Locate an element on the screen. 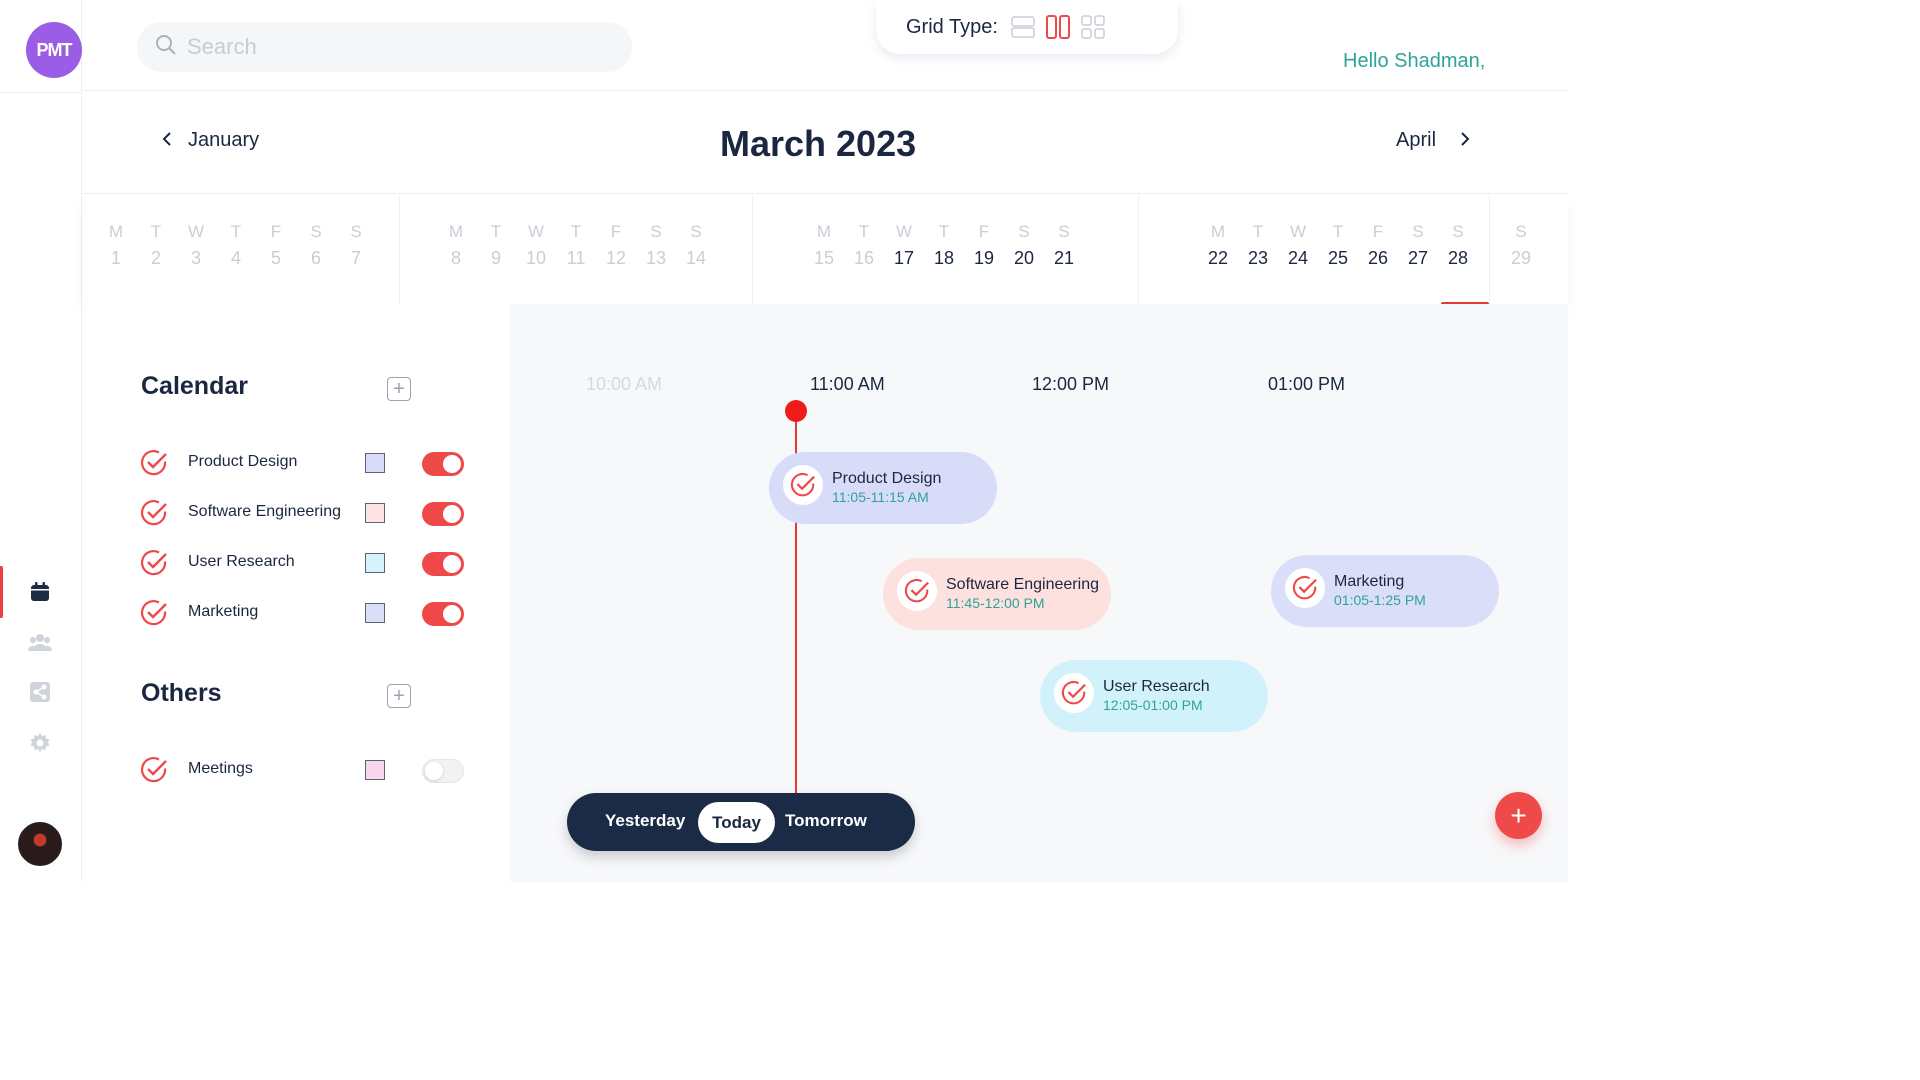 The height and width of the screenshot is (1080, 1920). team-icon is located at coordinates (40, 642).